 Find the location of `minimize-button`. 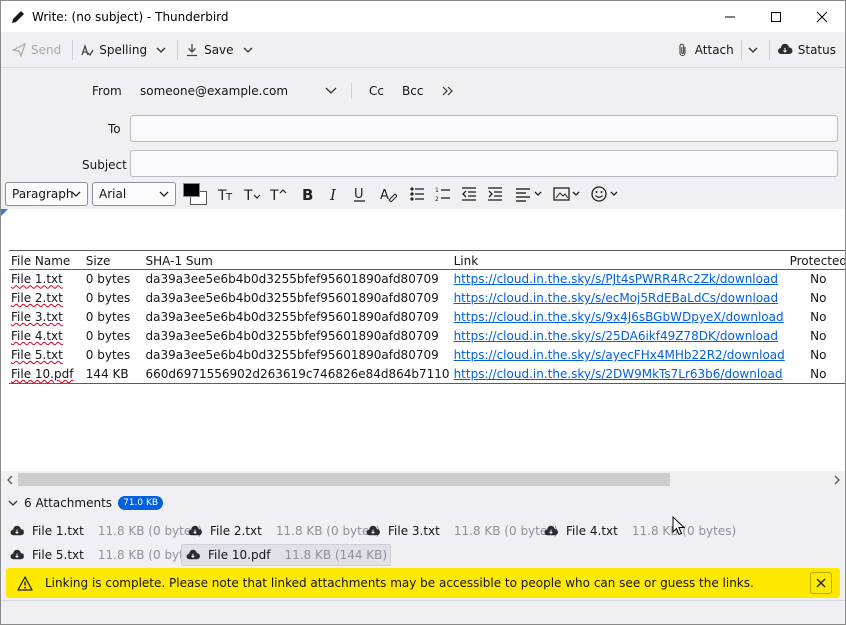

minimize-button is located at coordinates (730, 16).